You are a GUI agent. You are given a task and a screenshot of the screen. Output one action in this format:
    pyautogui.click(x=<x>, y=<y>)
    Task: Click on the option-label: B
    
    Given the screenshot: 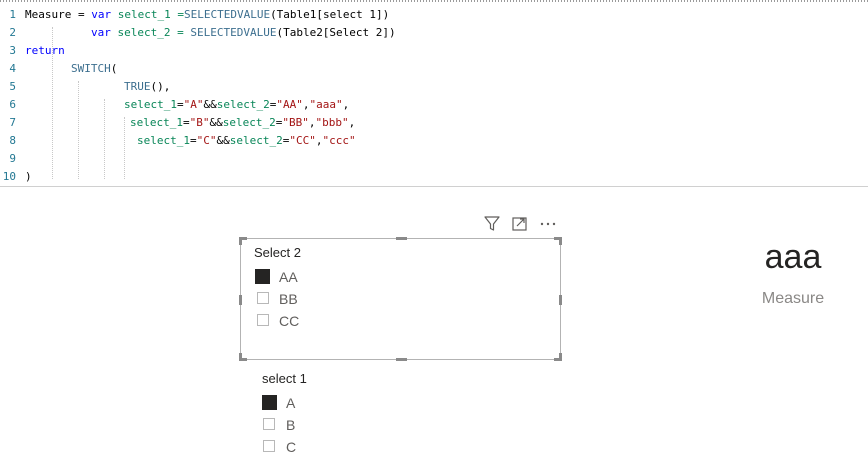 What is the action you would take?
    pyautogui.click(x=291, y=425)
    